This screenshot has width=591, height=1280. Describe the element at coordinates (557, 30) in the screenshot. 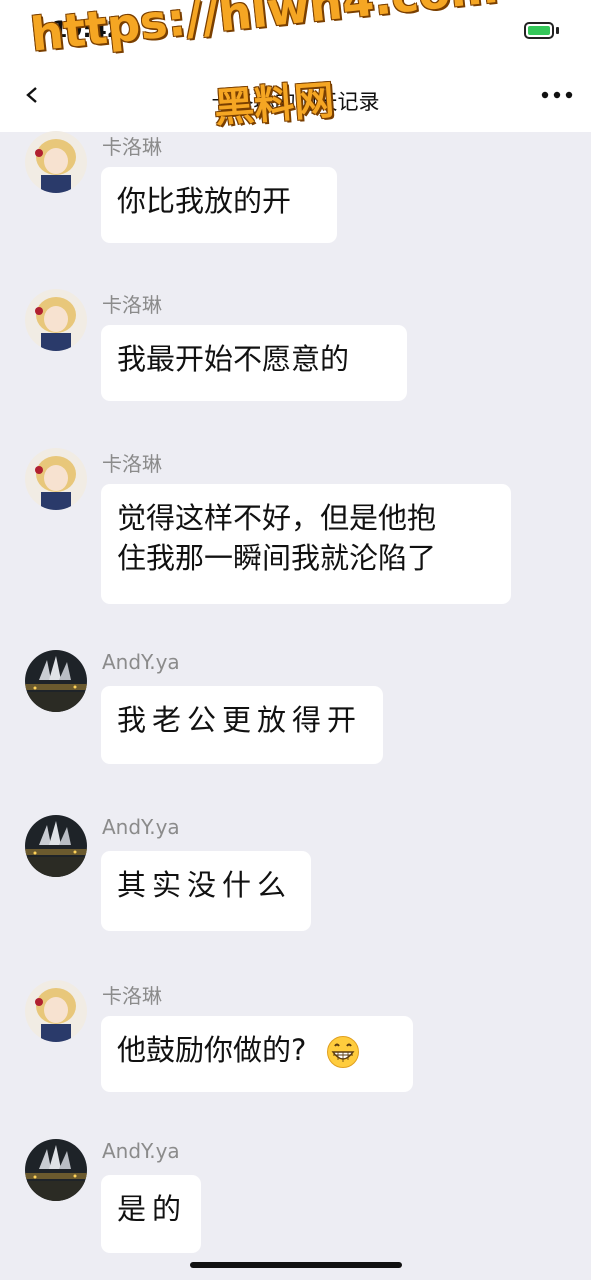

I see `battery-cap` at that location.